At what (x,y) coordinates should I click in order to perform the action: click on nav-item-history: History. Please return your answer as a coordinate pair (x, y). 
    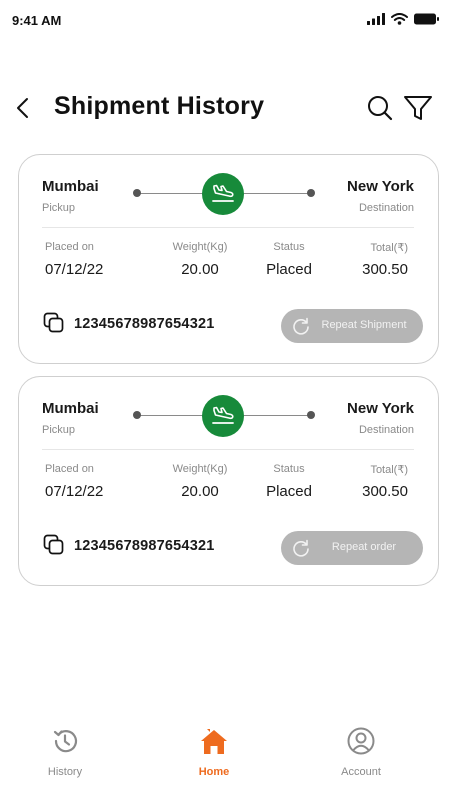
    Looking at the image, I should click on (65, 756).